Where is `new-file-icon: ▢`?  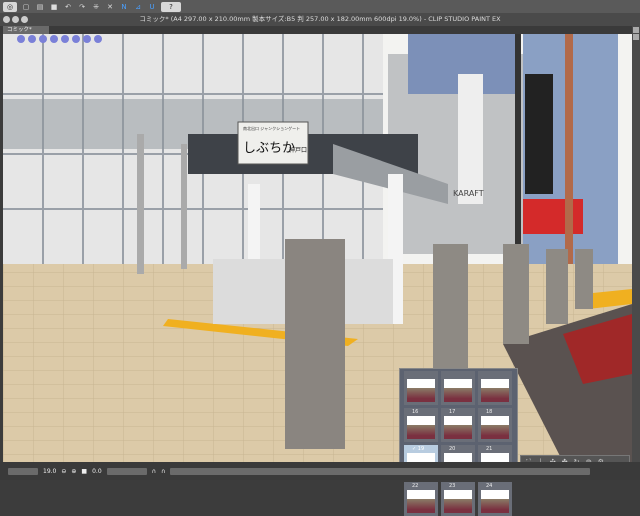 new-file-icon: ▢ is located at coordinates (26, 7).